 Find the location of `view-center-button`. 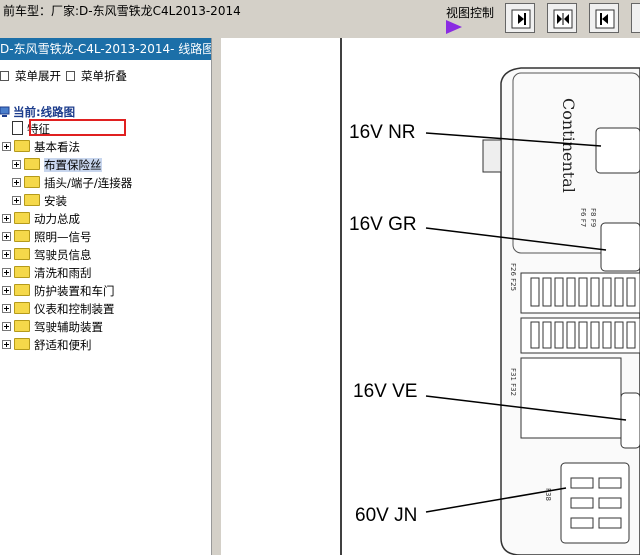

view-center-button is located at coordinates (562, 18).